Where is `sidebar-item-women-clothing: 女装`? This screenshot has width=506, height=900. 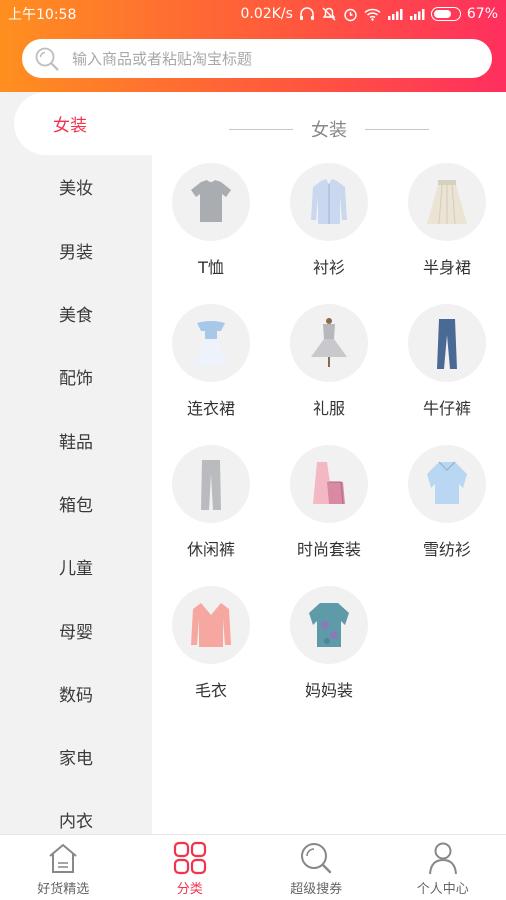 sidebar-item-women-clothing: 女装 is located at coordinates (83, 124).